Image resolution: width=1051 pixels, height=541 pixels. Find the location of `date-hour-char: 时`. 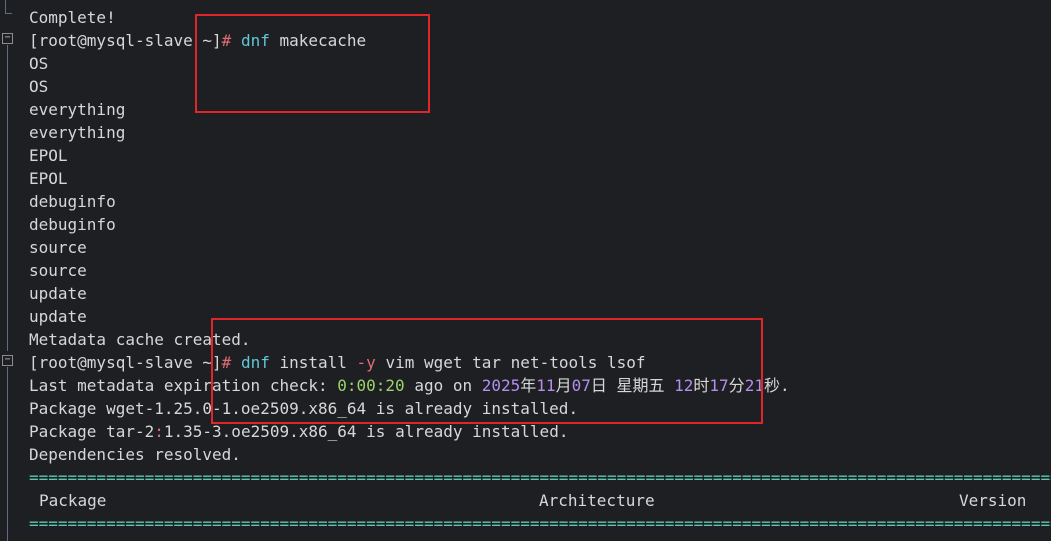

date-hour-char: 时 is located at coordinates (701, 385).